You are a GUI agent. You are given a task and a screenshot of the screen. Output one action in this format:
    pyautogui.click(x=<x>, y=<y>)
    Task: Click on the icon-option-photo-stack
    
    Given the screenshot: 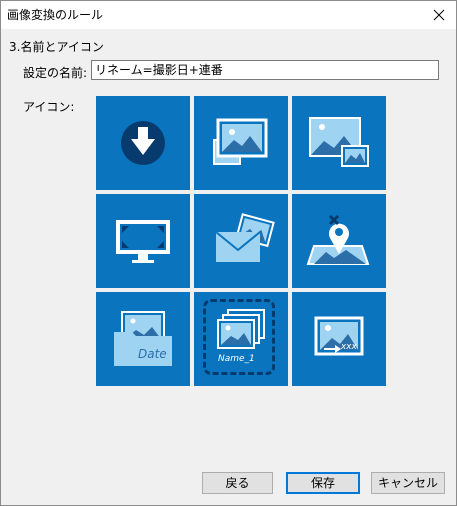 What is the action you would take?
    pyautogui.click(x=241, y=143)
    